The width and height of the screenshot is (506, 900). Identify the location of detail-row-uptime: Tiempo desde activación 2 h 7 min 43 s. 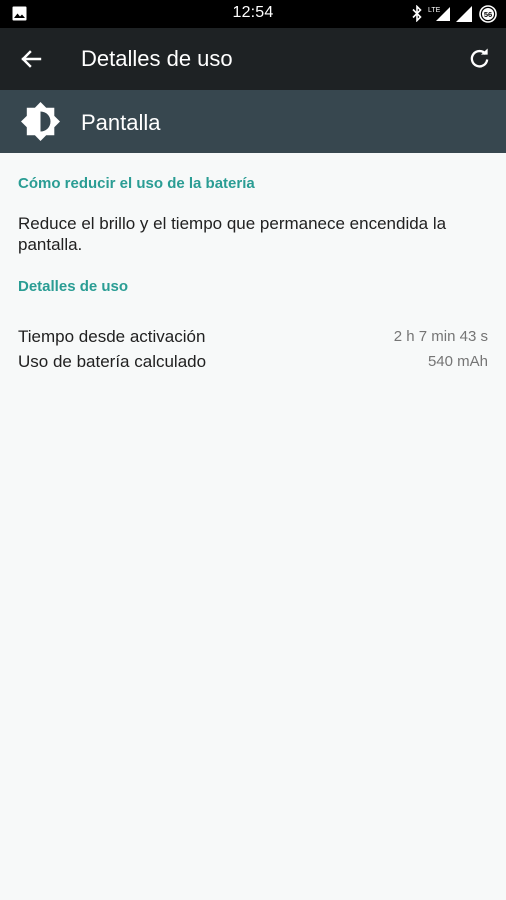
(253, 338).